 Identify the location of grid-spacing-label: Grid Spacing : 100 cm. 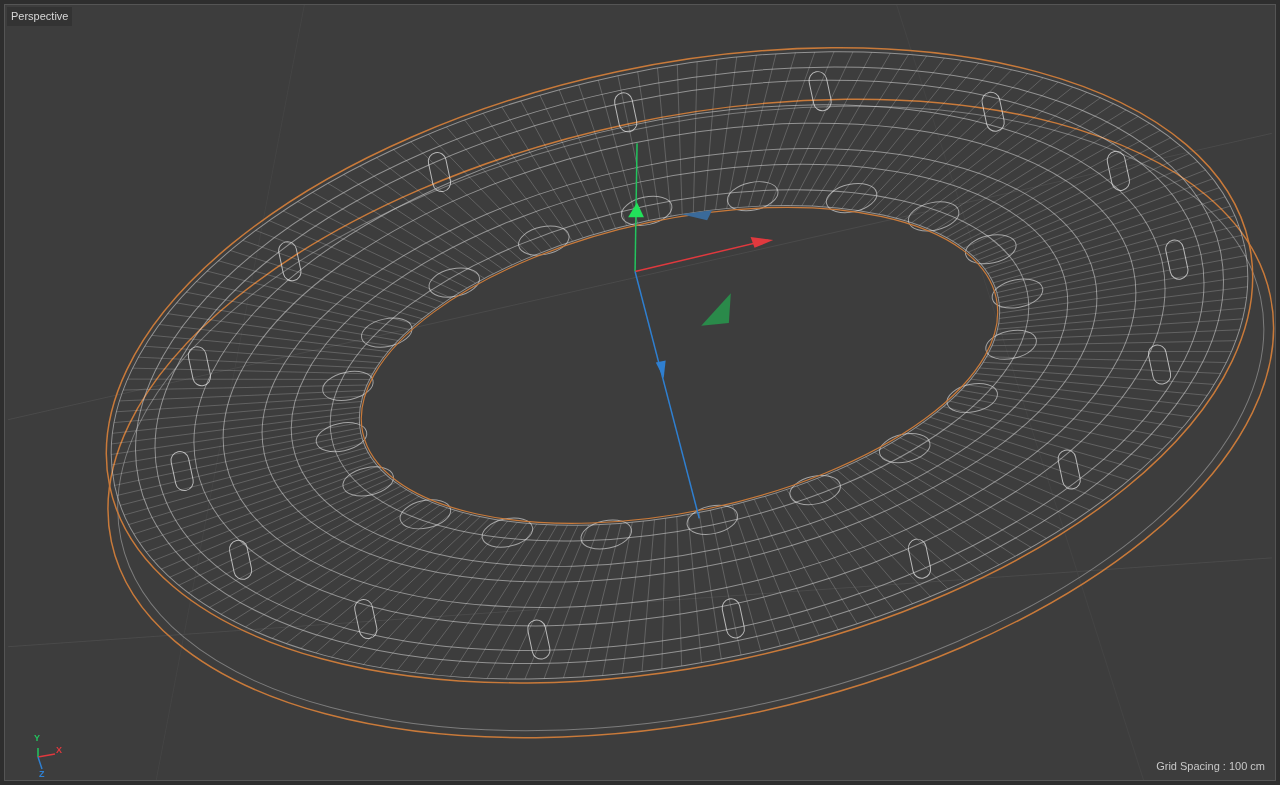
(1210, 766).